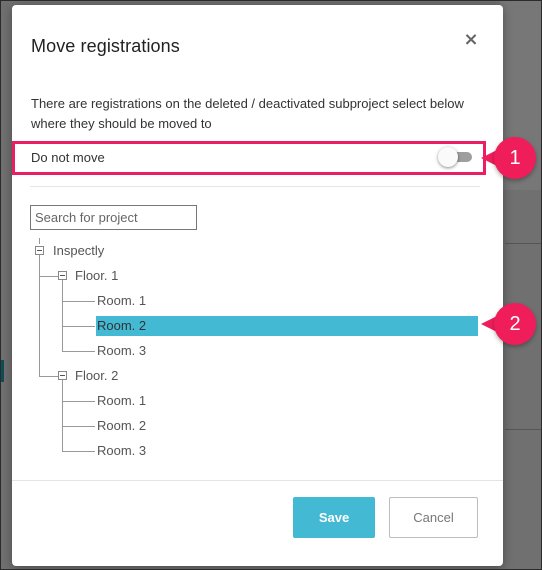  Describe the element at coordinates (515, 158) in the screenshot. I see `callout-badge-1: 1` at that location.